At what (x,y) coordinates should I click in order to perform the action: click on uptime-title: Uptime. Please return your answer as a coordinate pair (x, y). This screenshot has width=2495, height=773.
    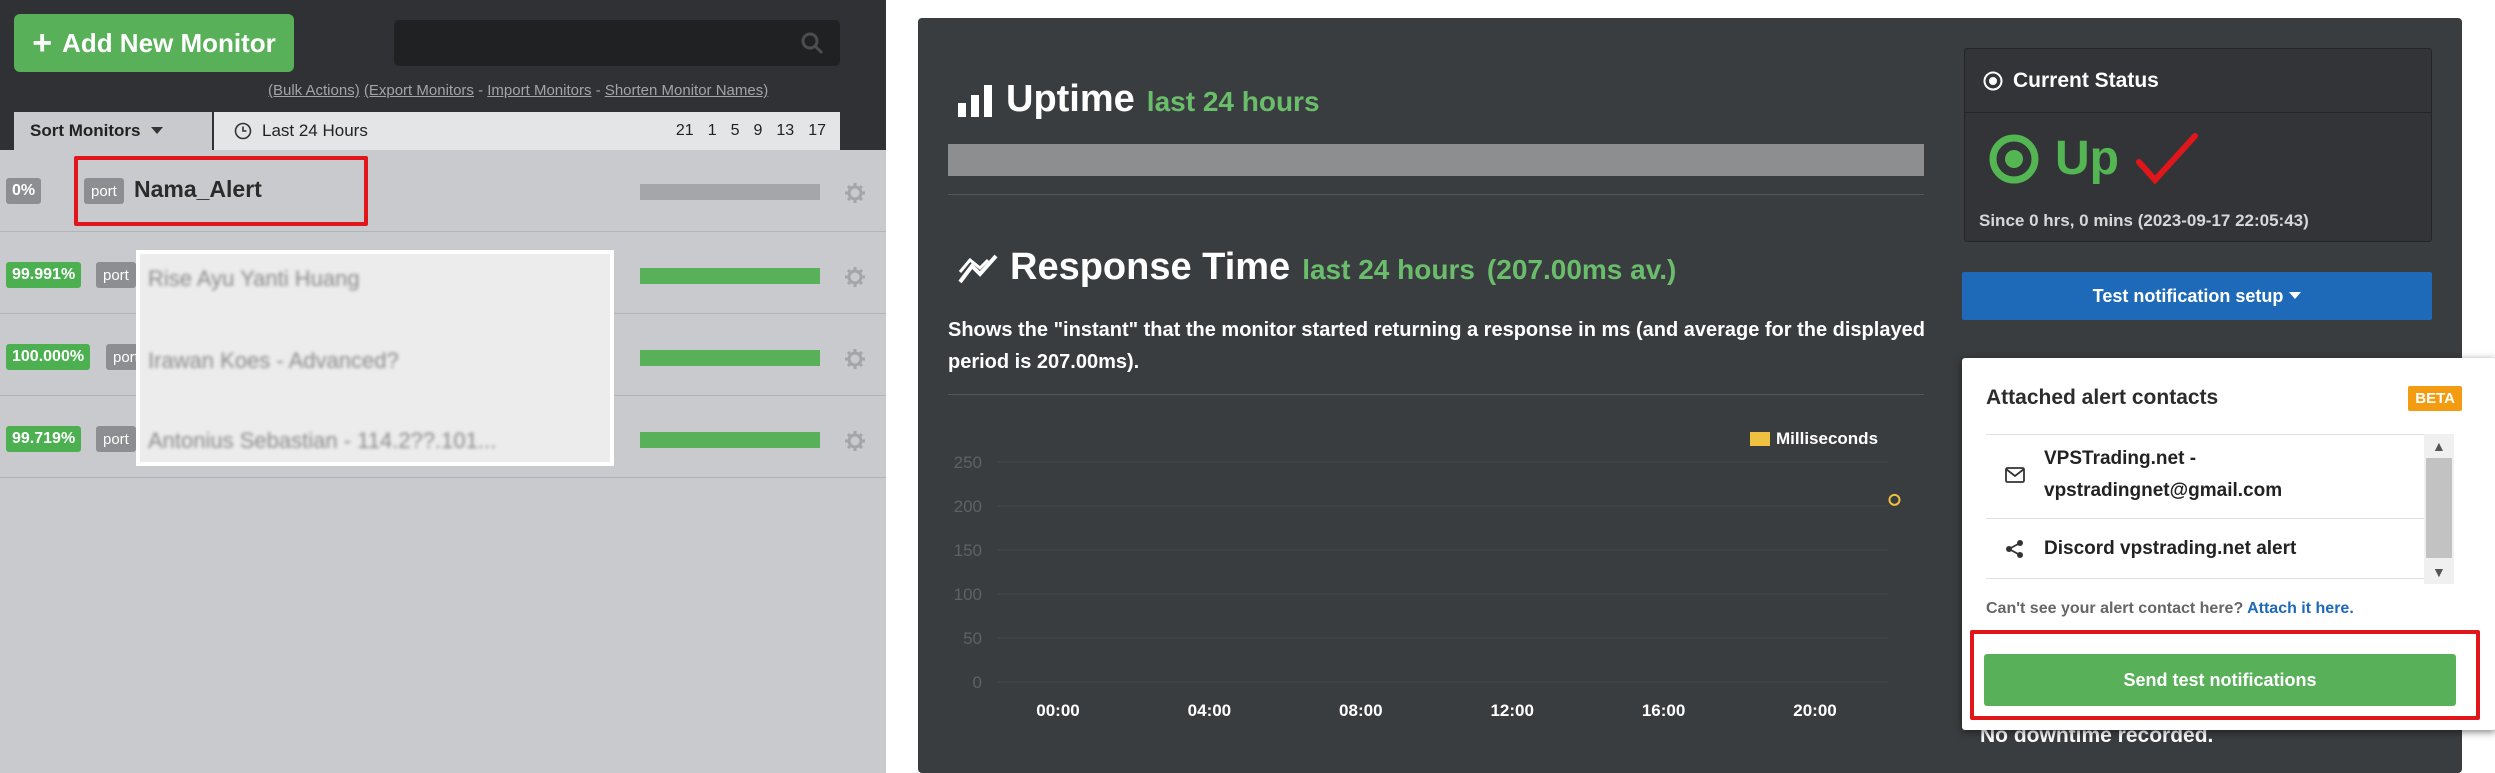
    Looking at the image, I should click on (1070, 99).